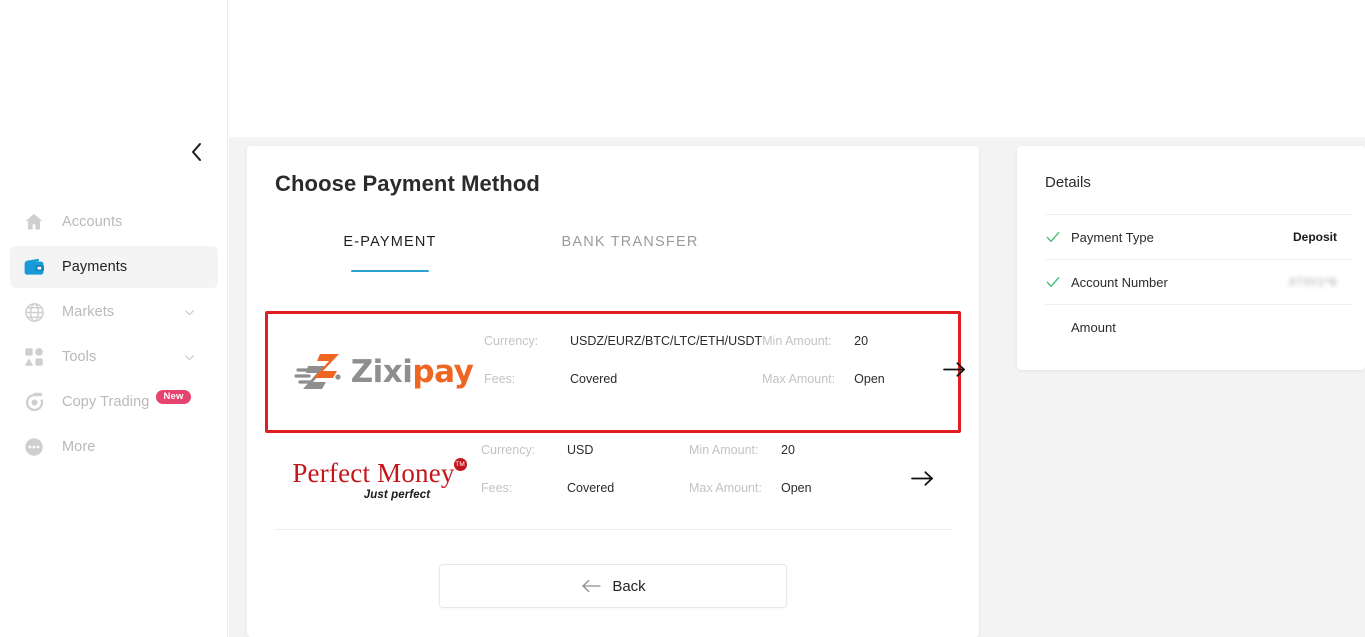 This screenshot has height=637, width=1365. What do you see at coordinates (1112, 237) in the screenshot?
I see `detail-label: Payment Type` at bounding box center [1112, 237].